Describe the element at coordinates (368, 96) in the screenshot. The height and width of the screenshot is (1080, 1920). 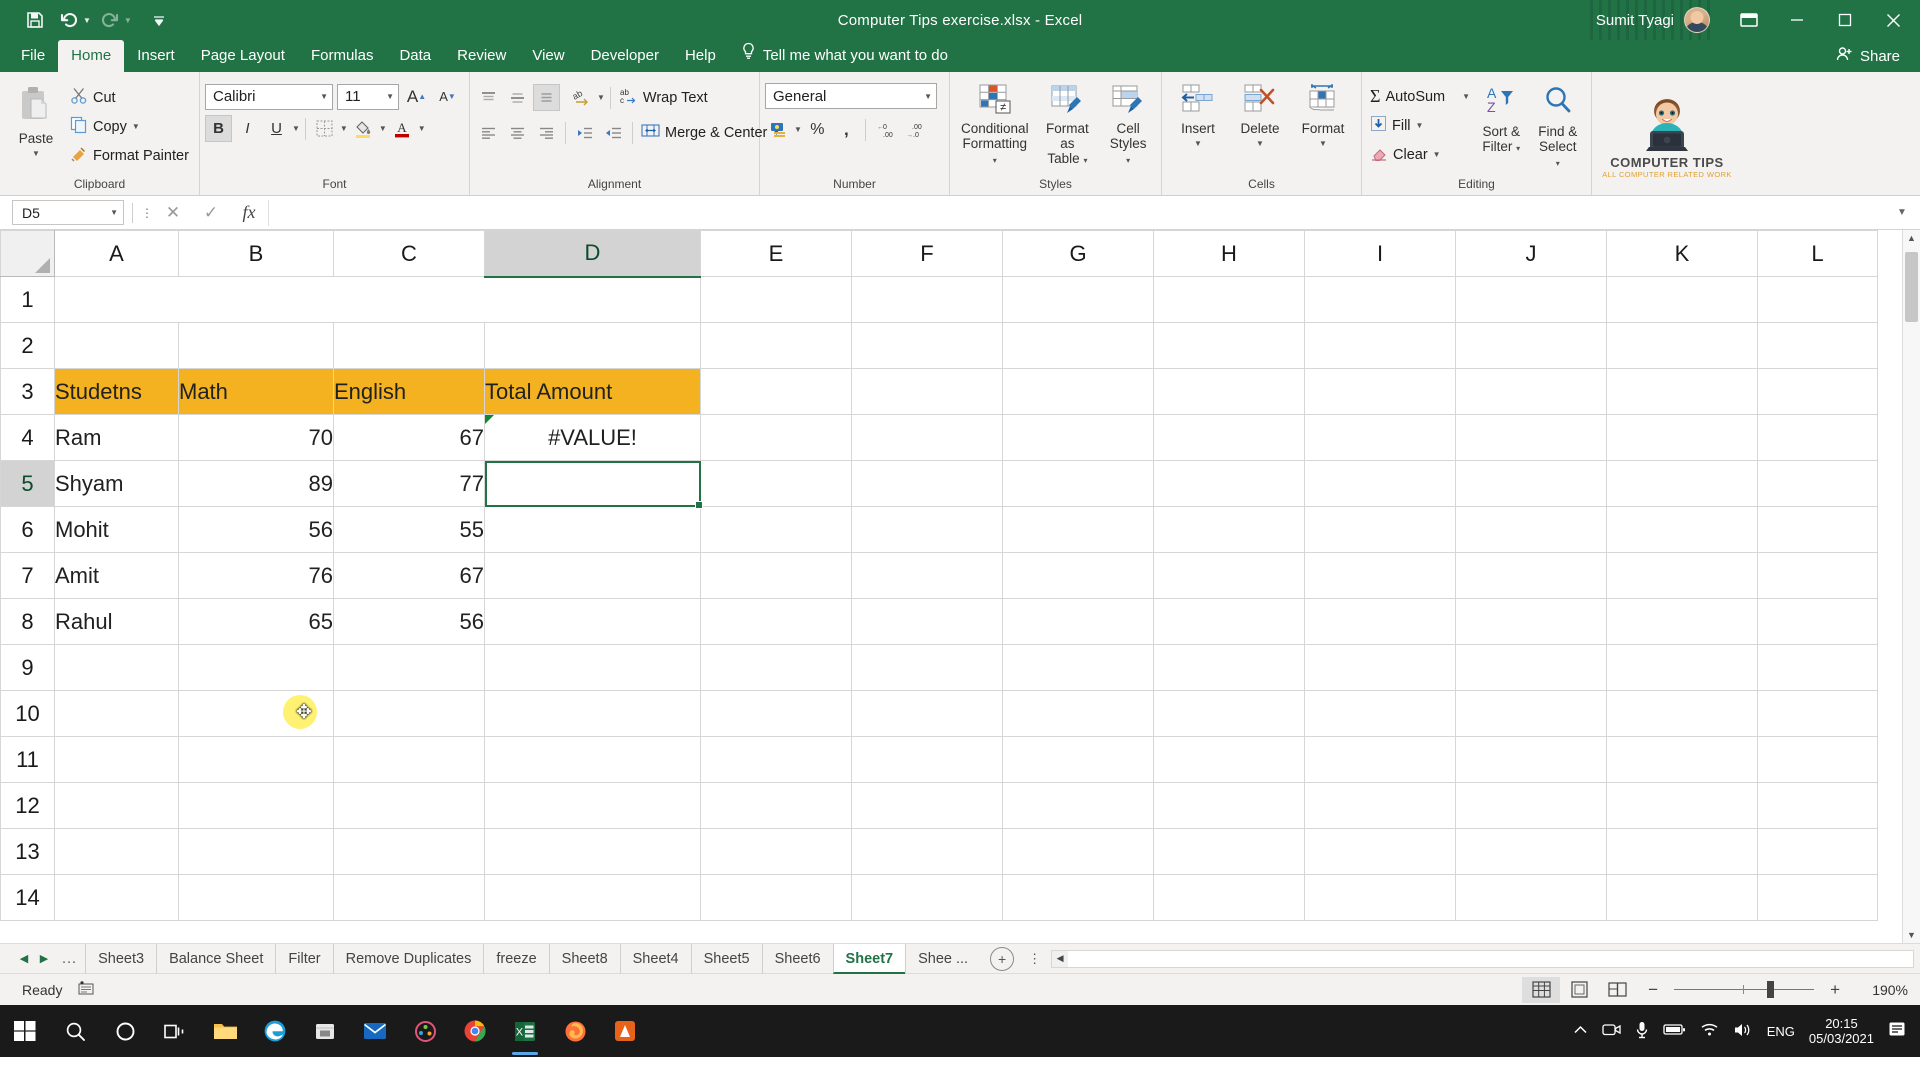
I see `font-size-select: 11 ▼` at that location.